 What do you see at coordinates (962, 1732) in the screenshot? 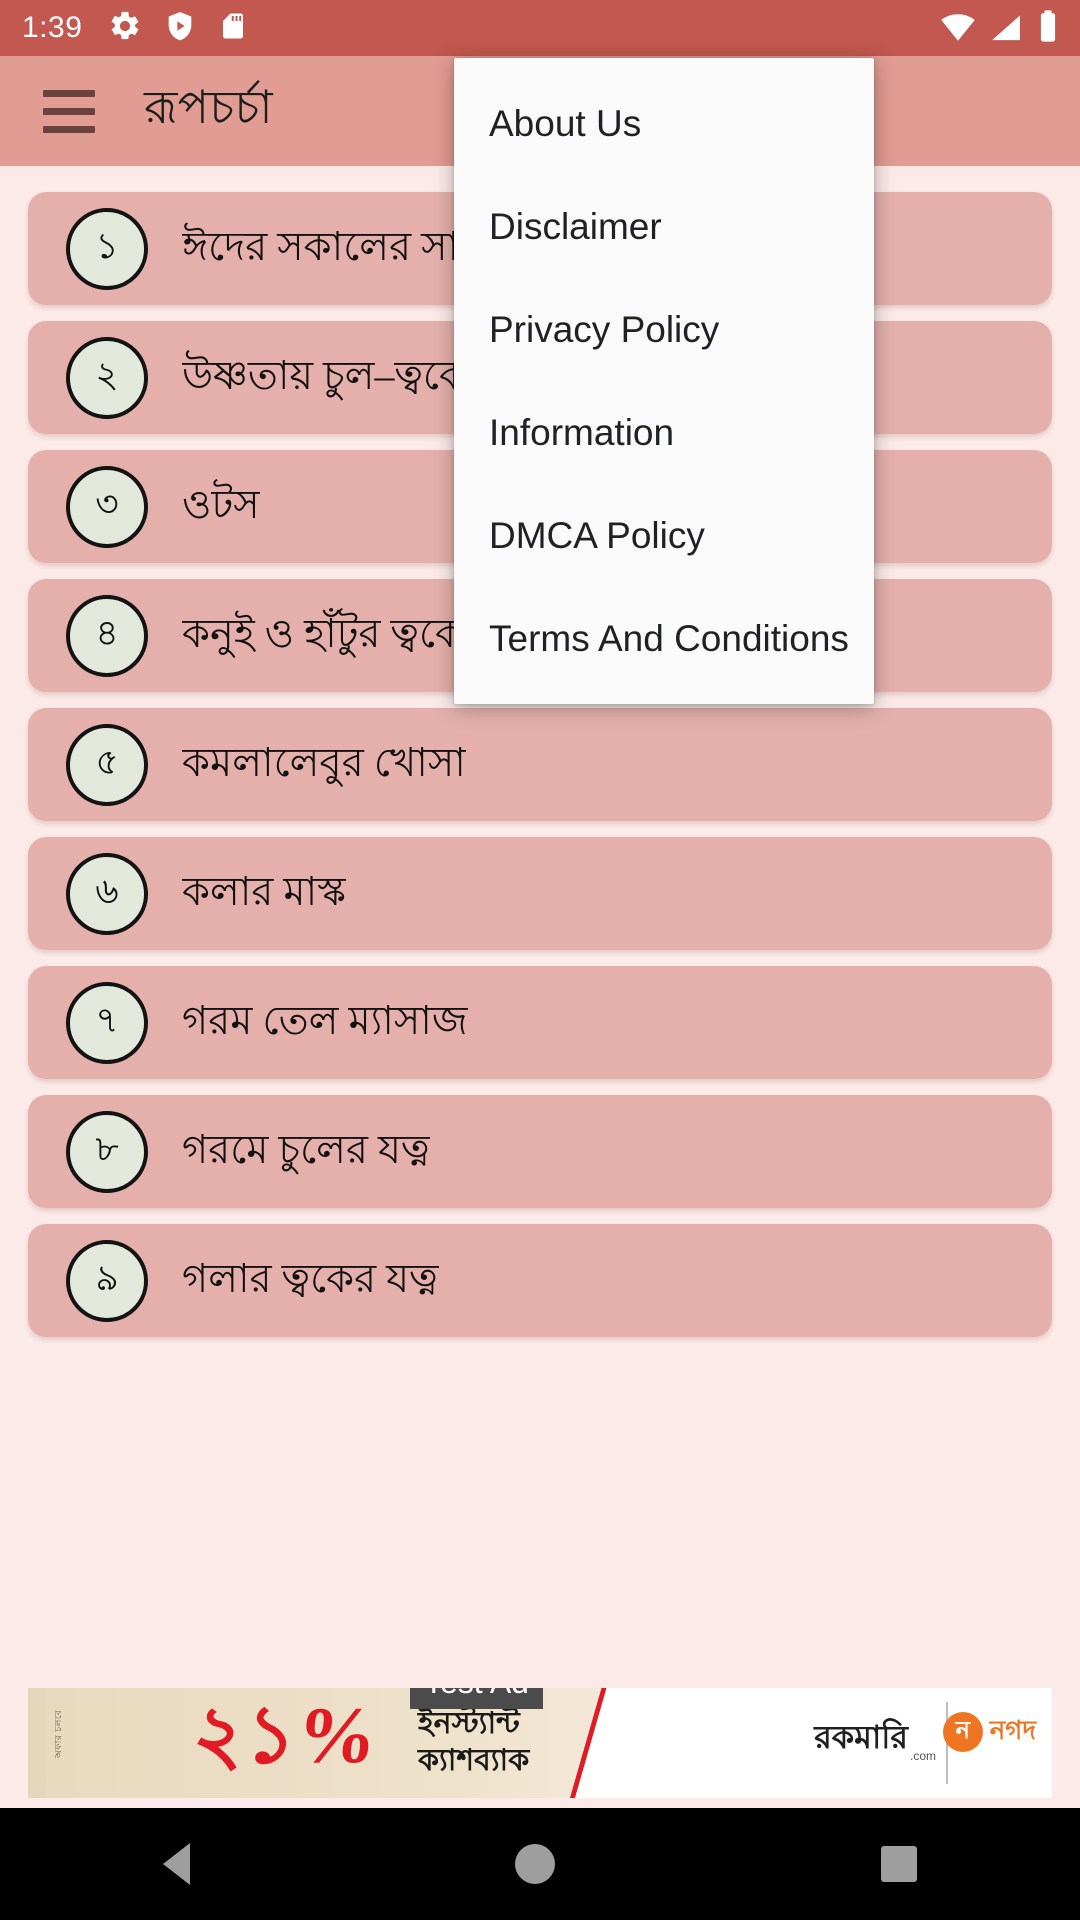
I see `nagad-mark-icon: ন` at bounding box center [962, 1732].